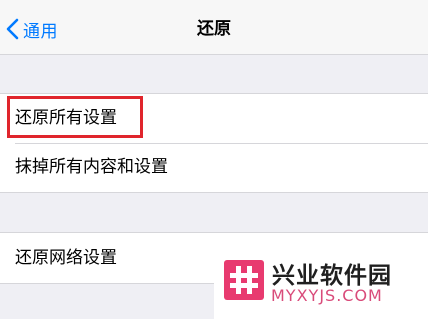  I want to click on erase-all-content-label: 抹掉所有内容和设置, so click(91, 167).